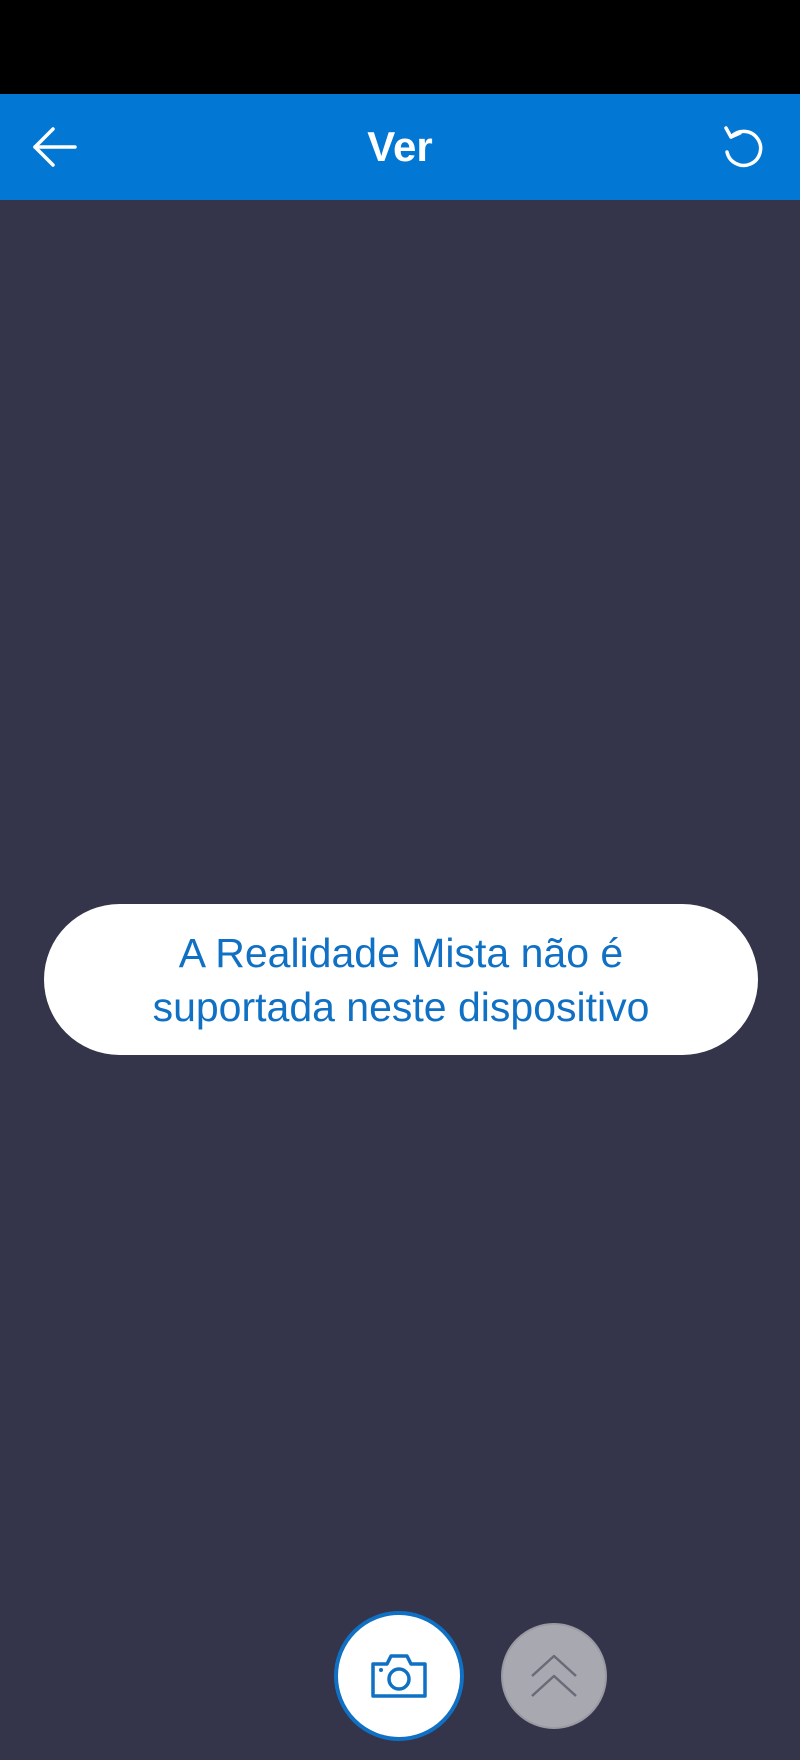 The height and width of the screenshot is (1760, 800). I want to click on camera-icon, so click(399, 1676).